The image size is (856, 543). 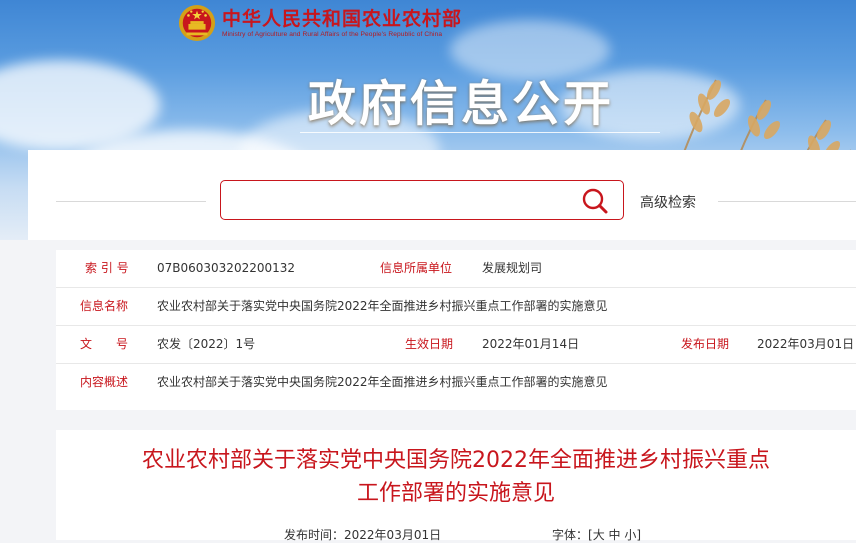 I want to click on info-row: 索 引 号 07B060303202200132 信息所属单位 发展规划司, so click(x=456, y=269).